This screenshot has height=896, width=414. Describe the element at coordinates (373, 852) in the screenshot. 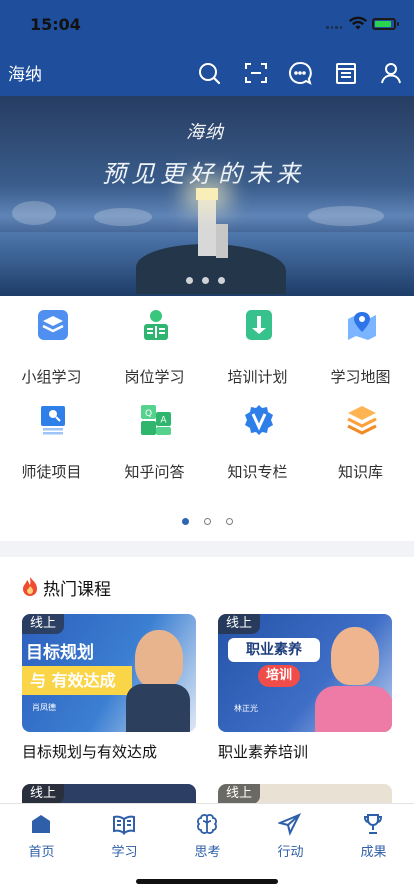

I see `tab-label: 成果` at that location.